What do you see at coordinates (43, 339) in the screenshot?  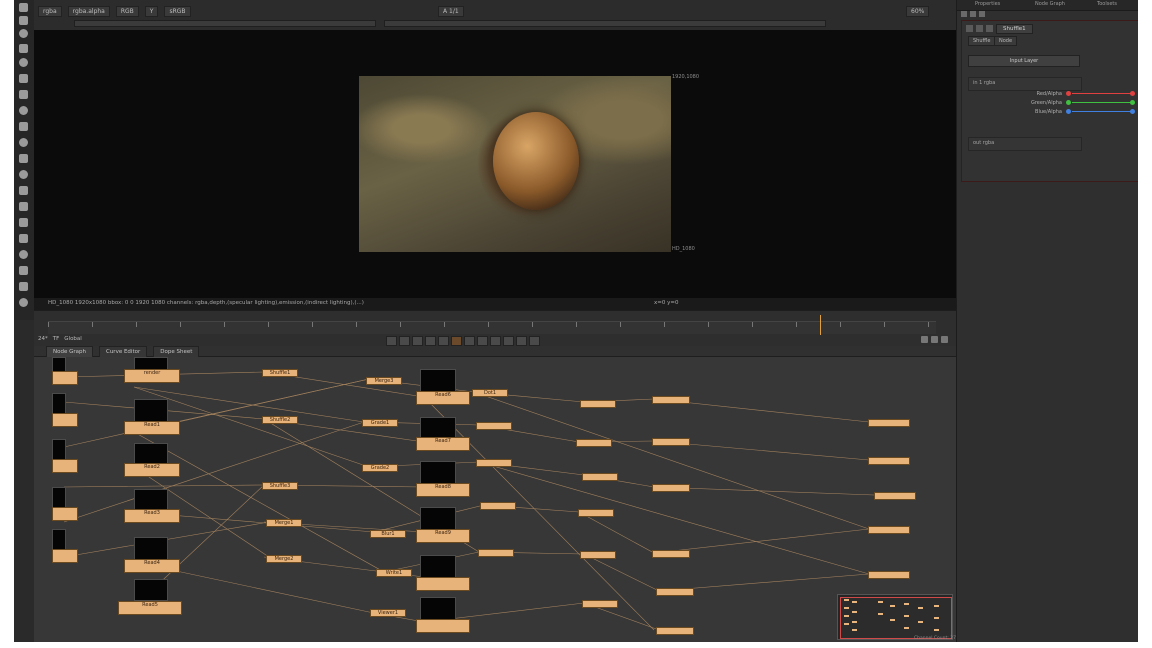 I see `fps-dropdown: 24*` at bounding box center [43, 339].